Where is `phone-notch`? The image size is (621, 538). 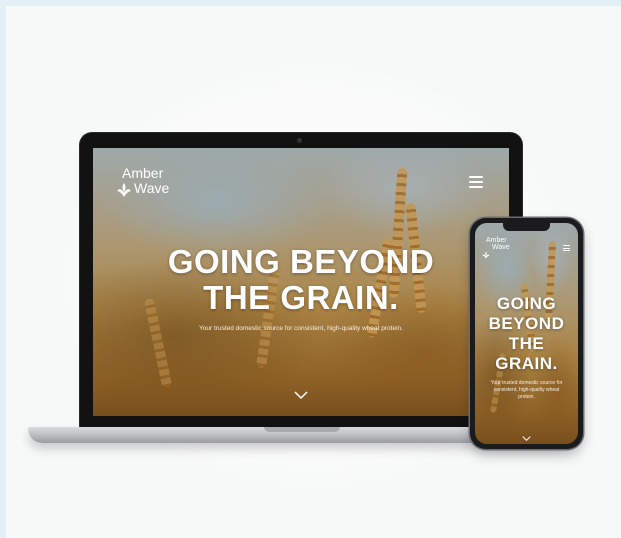
phone-notch is located at coordinates (526, 227).